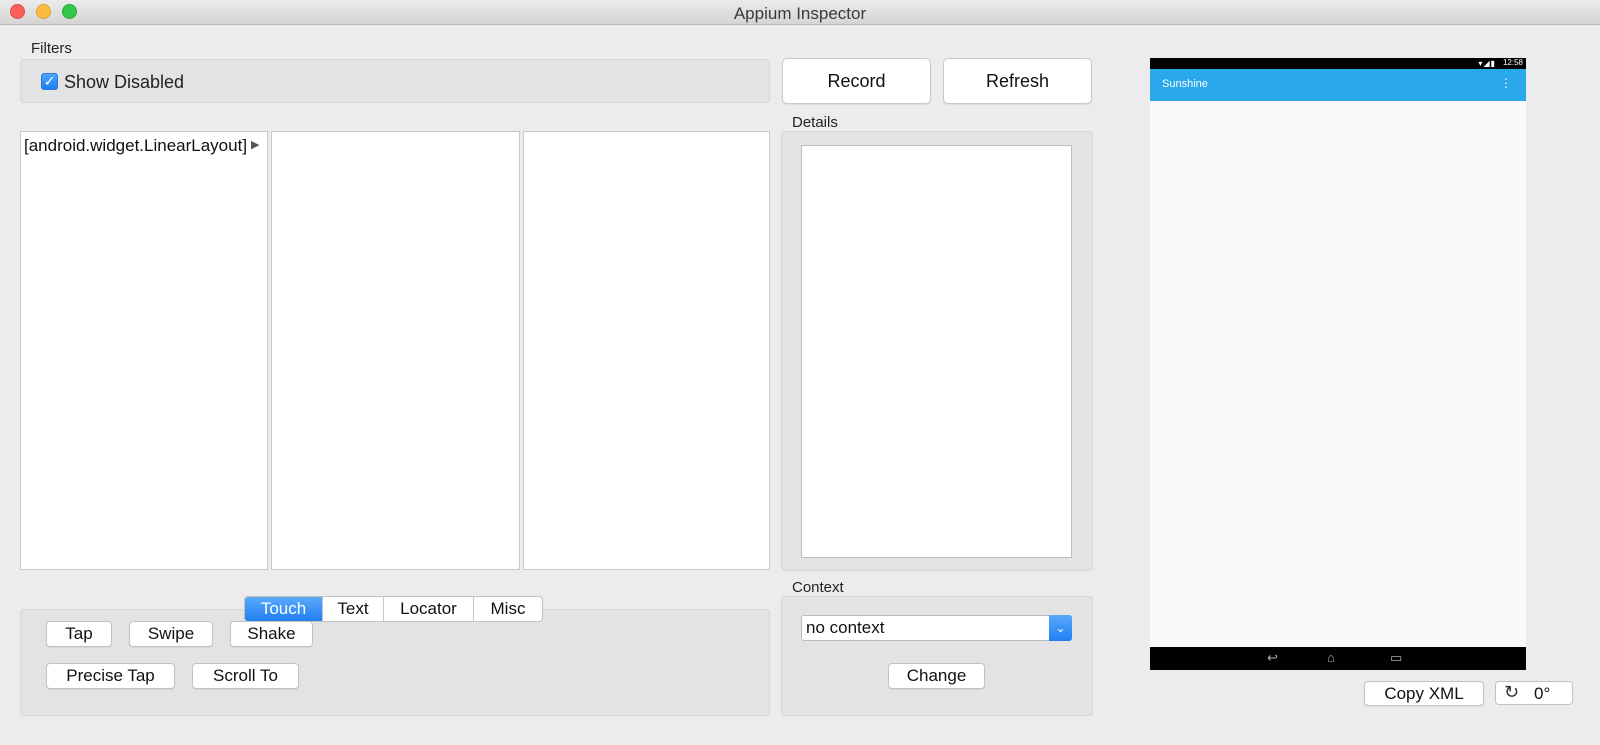  I want to click on back-icon: ↩, so click(1272, 658).